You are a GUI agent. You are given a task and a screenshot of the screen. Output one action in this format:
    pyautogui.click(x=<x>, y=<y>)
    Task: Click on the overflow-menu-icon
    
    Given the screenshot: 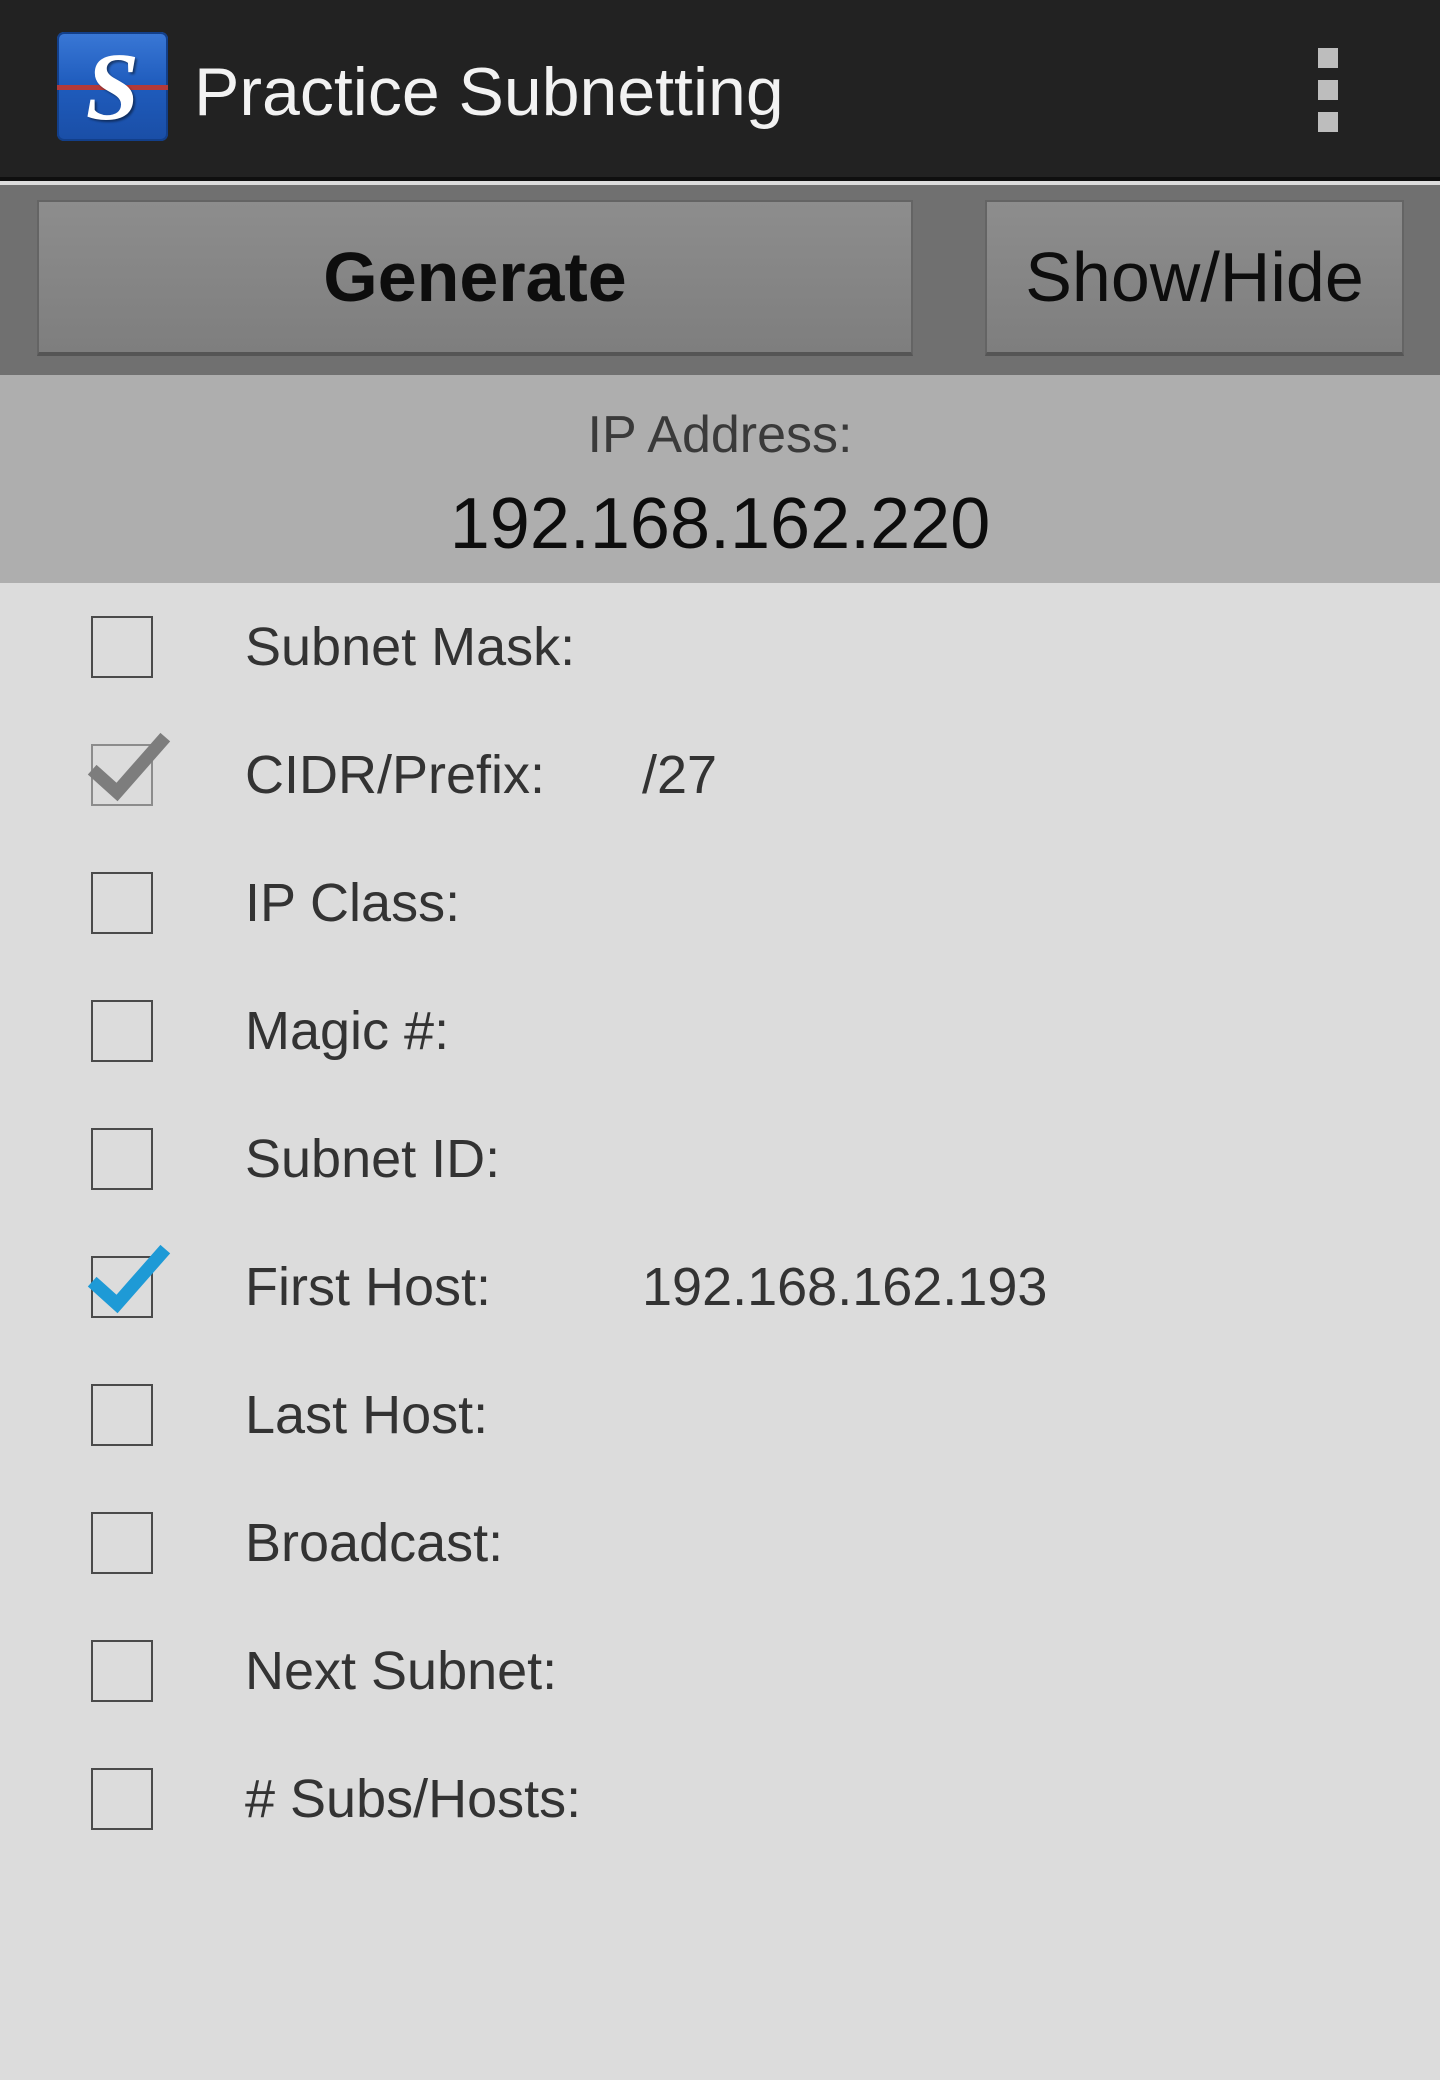 What is the action you would take?
    pyautogui.click(x=1328, y=90)
    